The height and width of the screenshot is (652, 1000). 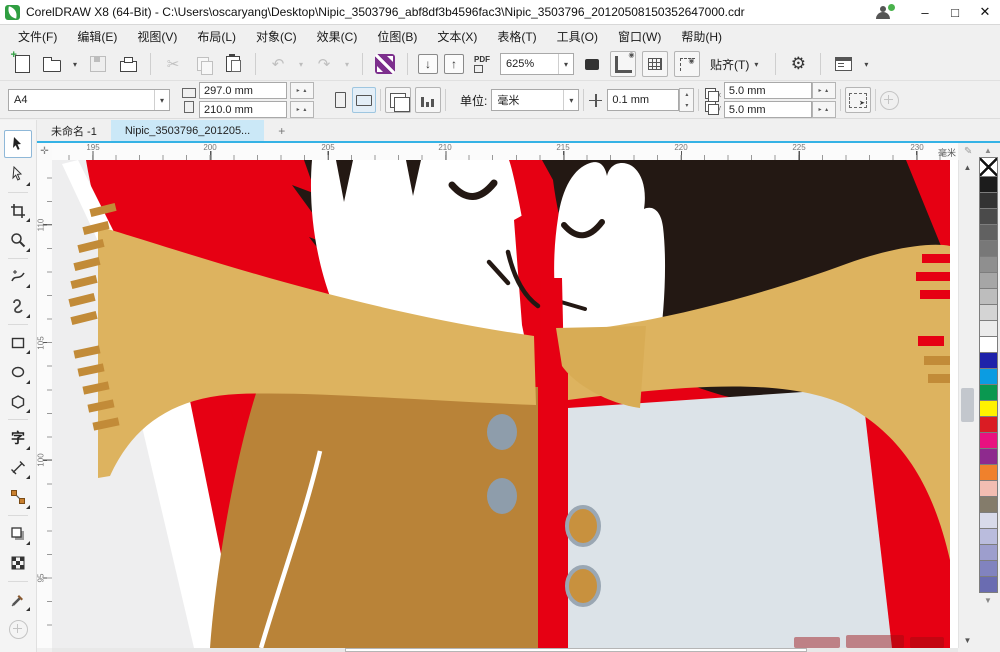 I want to click on horizontal-scrollbar, so click(x=505, y=650).